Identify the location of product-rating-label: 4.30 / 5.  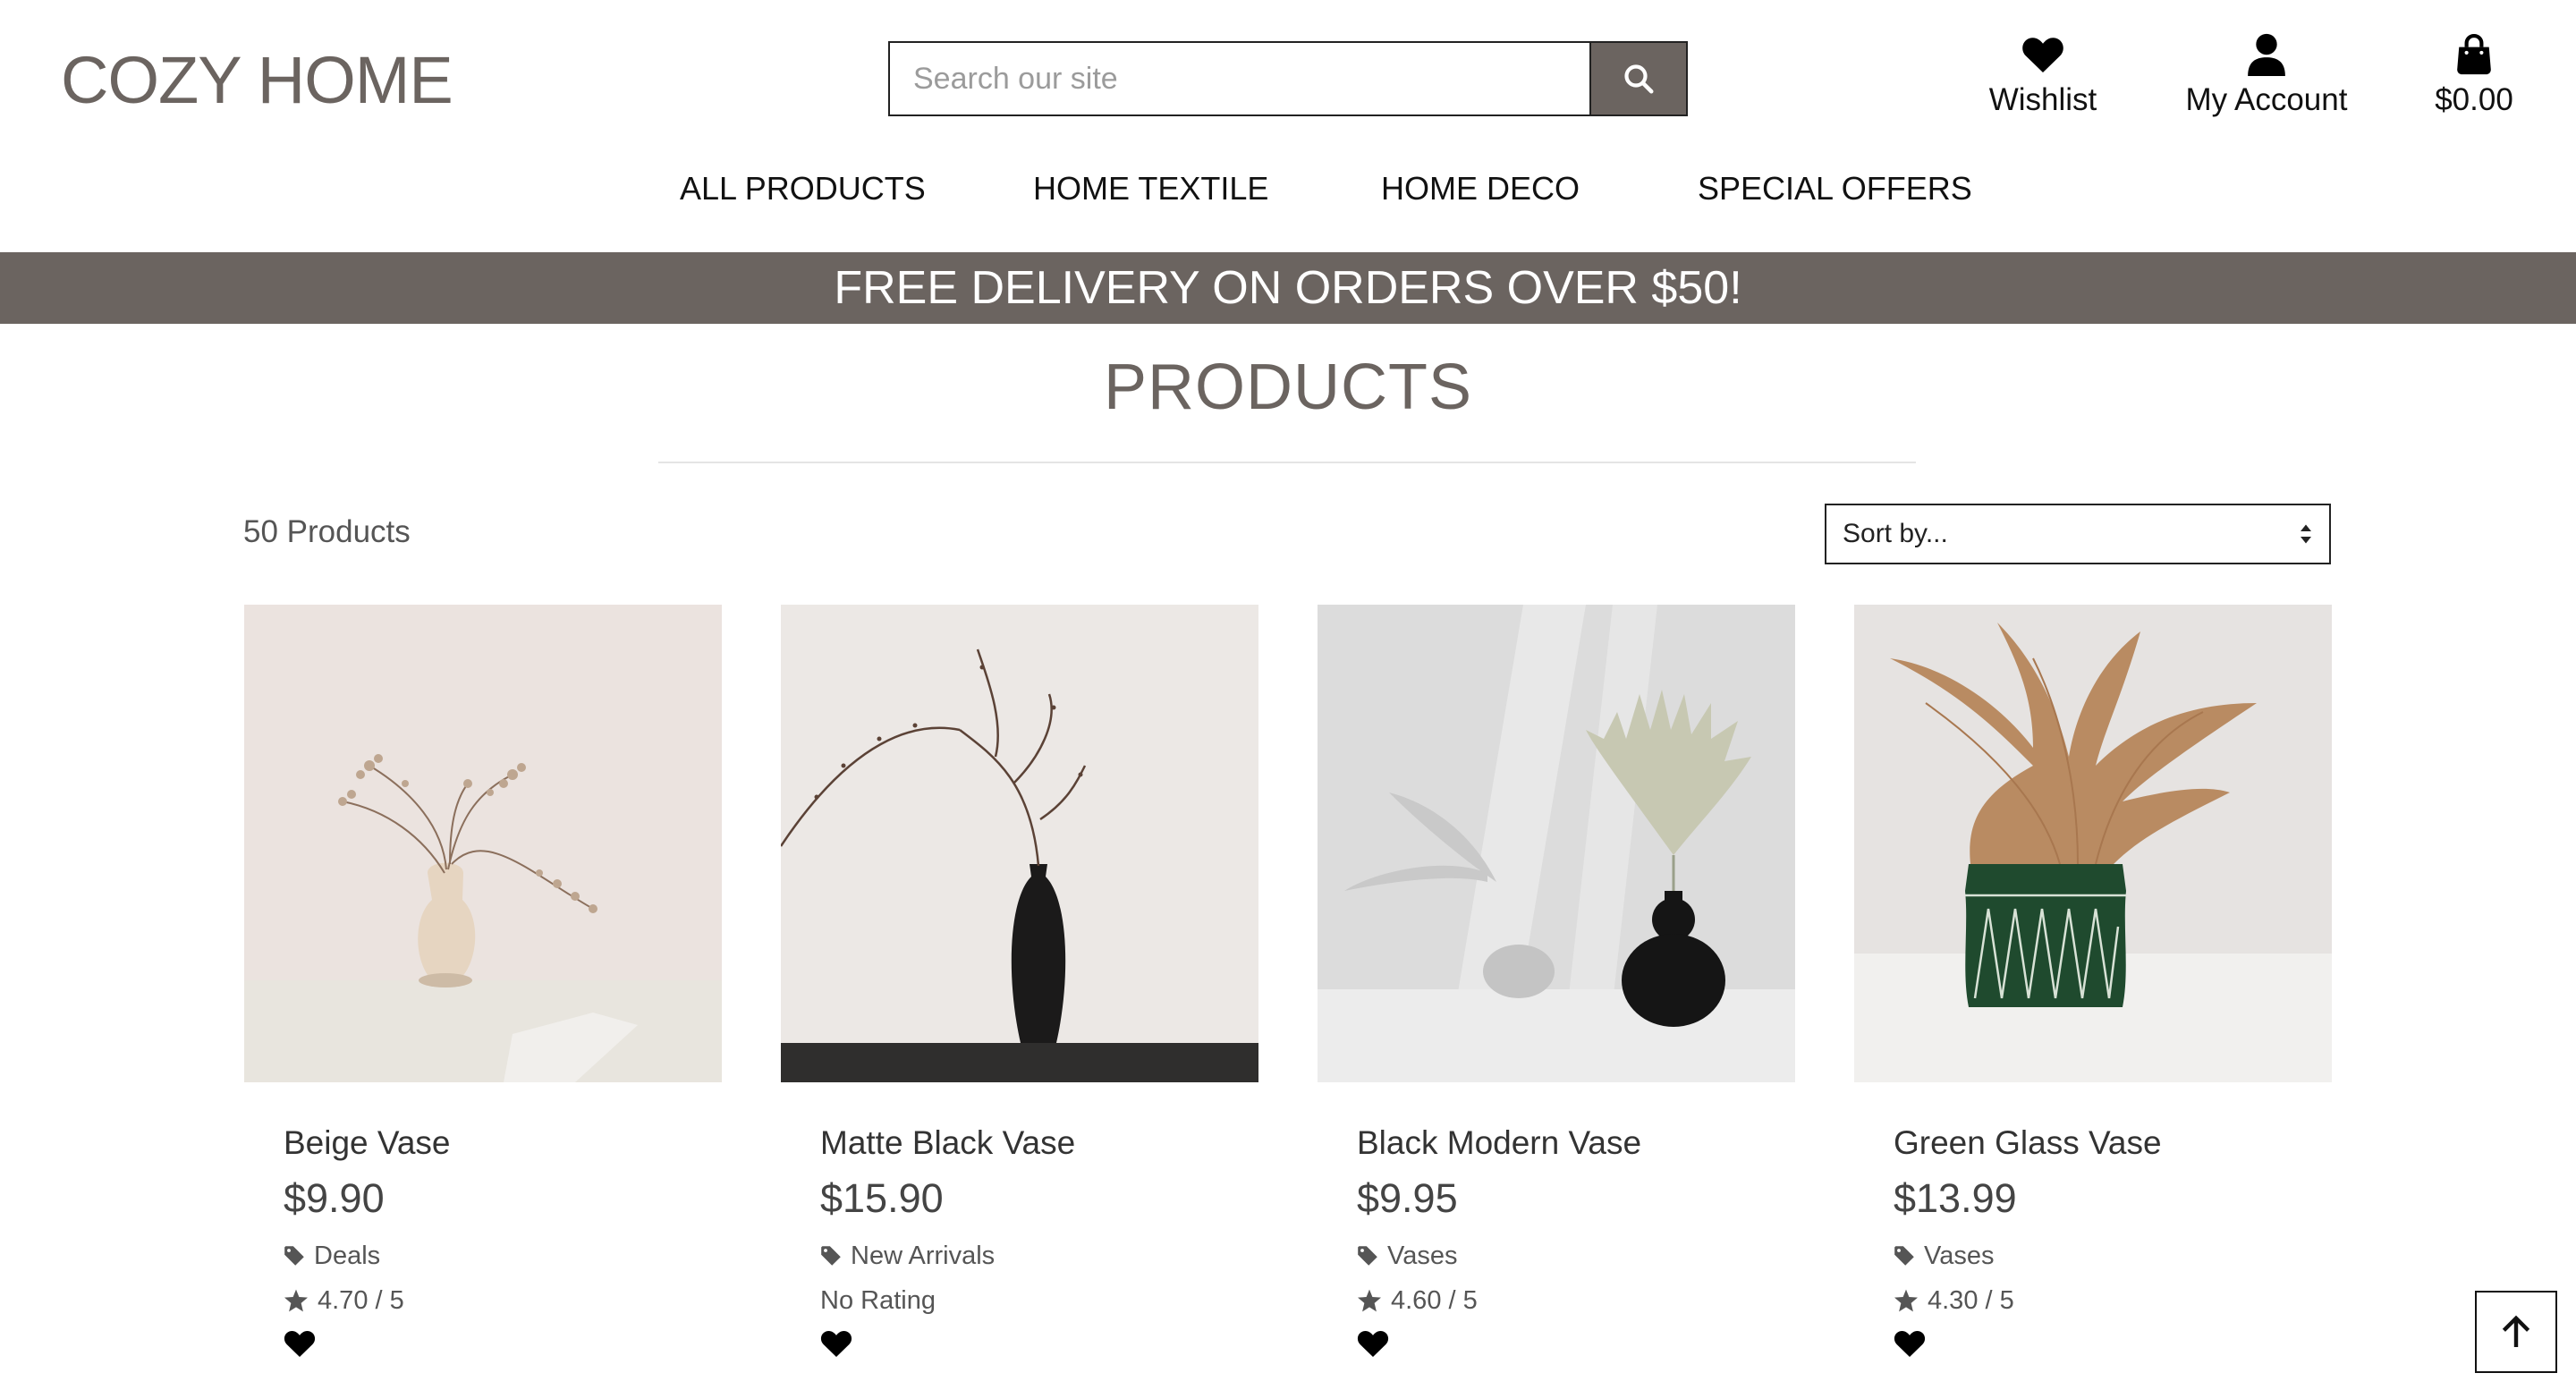
(1971, 1300).